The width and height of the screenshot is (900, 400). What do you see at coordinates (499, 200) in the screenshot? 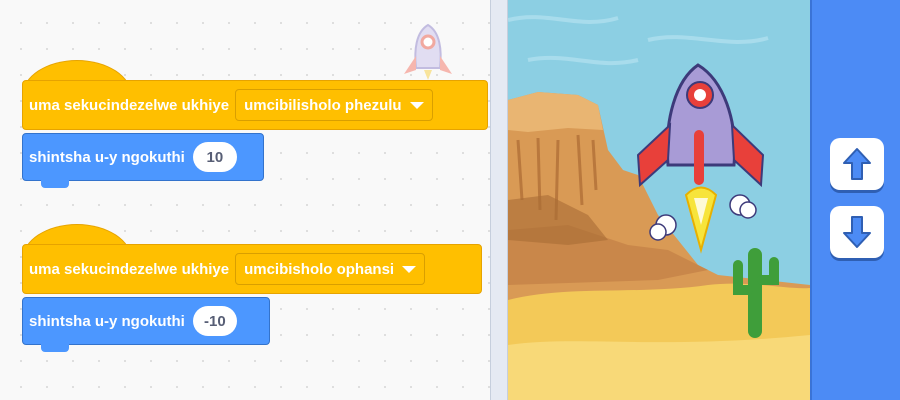
I see `panel-divider` at bounding box center [499, 200].